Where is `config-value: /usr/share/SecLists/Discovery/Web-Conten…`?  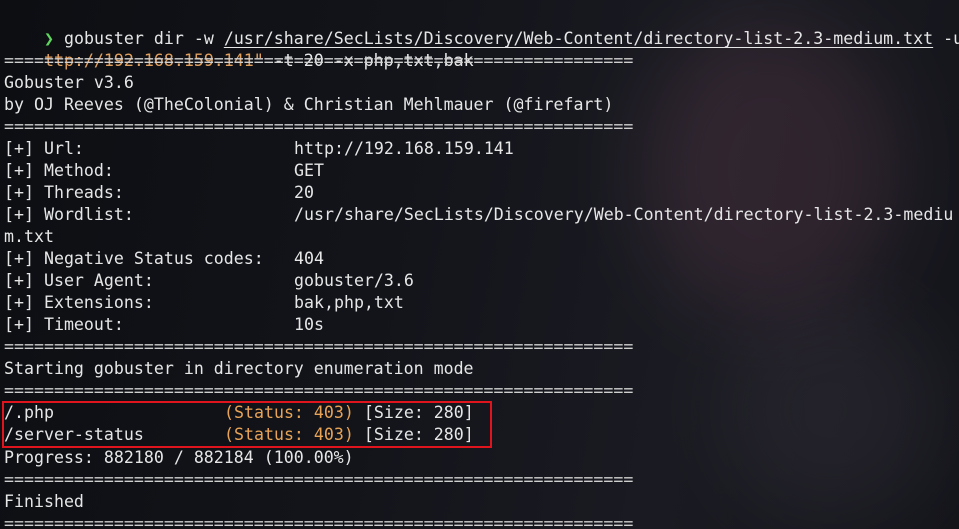 config-value: /usr/share/SecLists/Discovery/Web-Conten… is located at coordinates (624, 214).